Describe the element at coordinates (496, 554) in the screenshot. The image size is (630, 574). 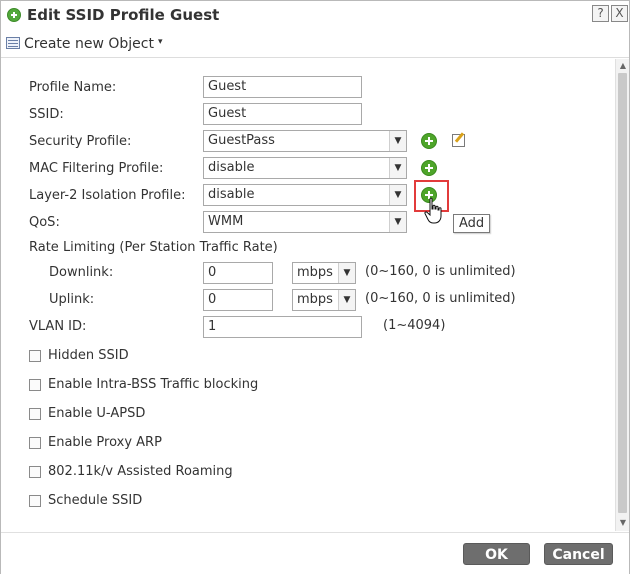
I see `ok-button: OK` at that location.